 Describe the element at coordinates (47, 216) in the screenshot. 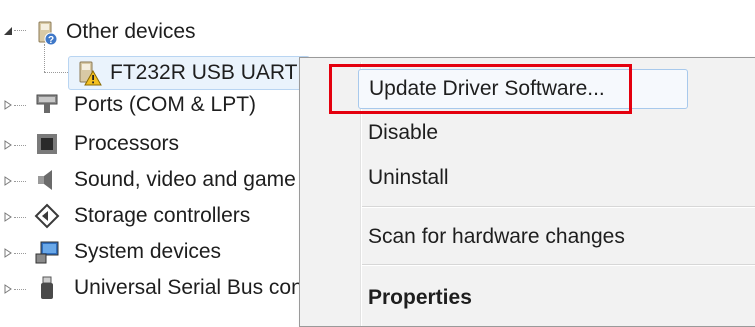

I see `storage-controller-icon` at that location.